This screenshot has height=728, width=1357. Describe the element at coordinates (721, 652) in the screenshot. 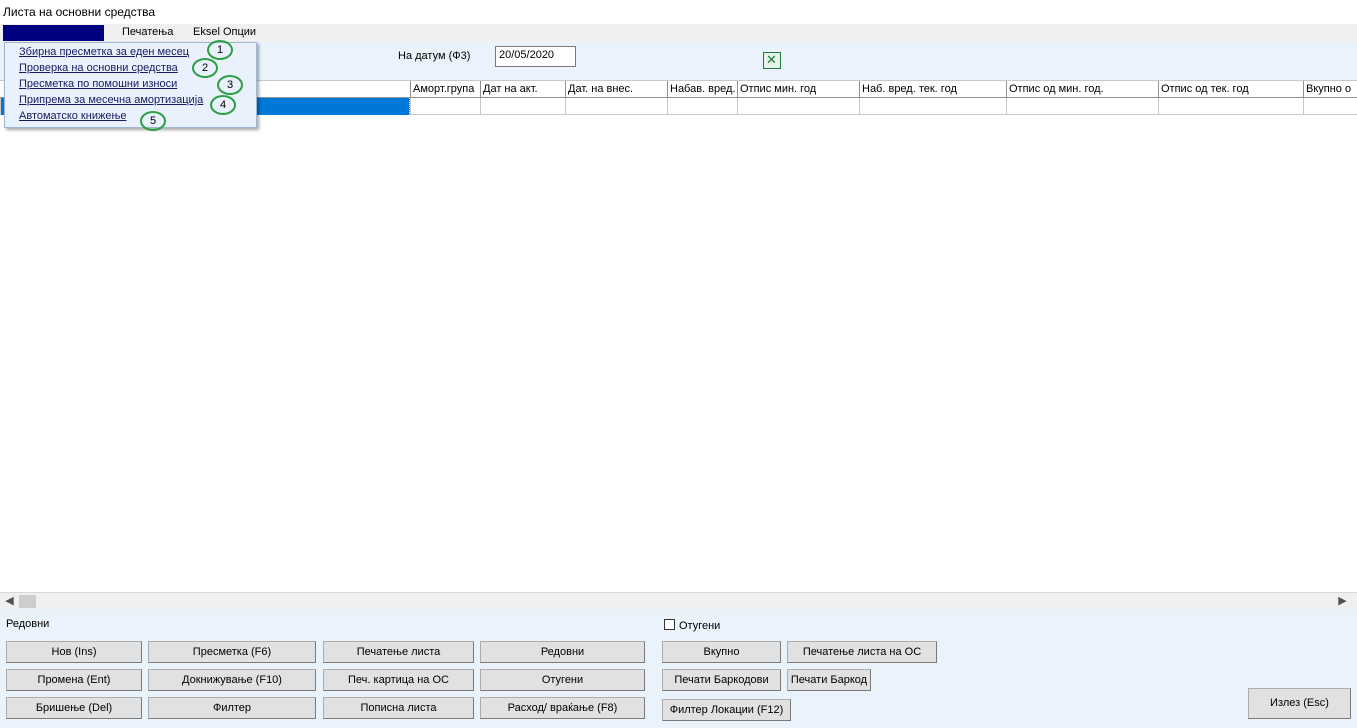

I see `total-button: Вкупно` at that location.